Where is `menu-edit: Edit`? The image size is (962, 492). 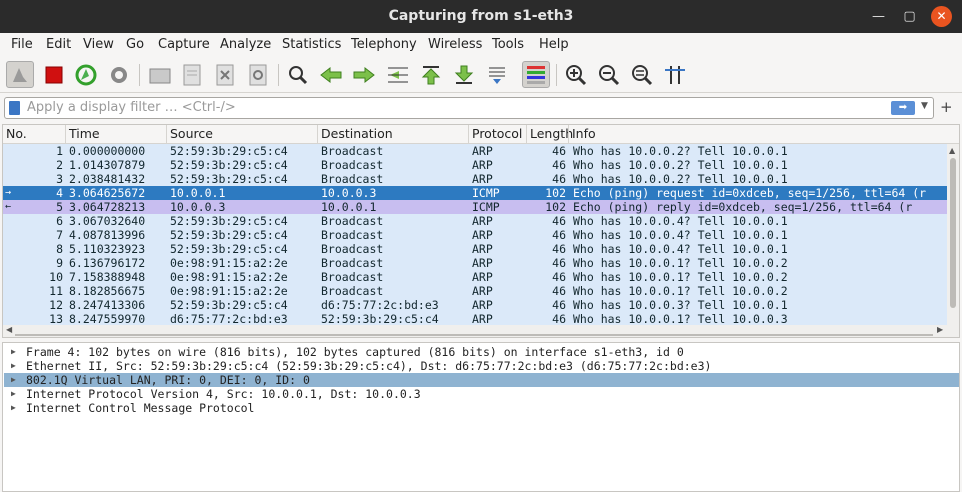
menu-edit: Edit is located at coordinates (58, 44).